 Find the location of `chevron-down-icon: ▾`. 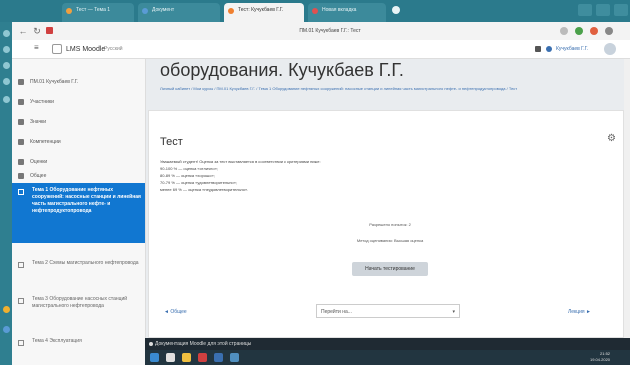

chevron-down-icon: ▾ is located at coordinates (453, 312).